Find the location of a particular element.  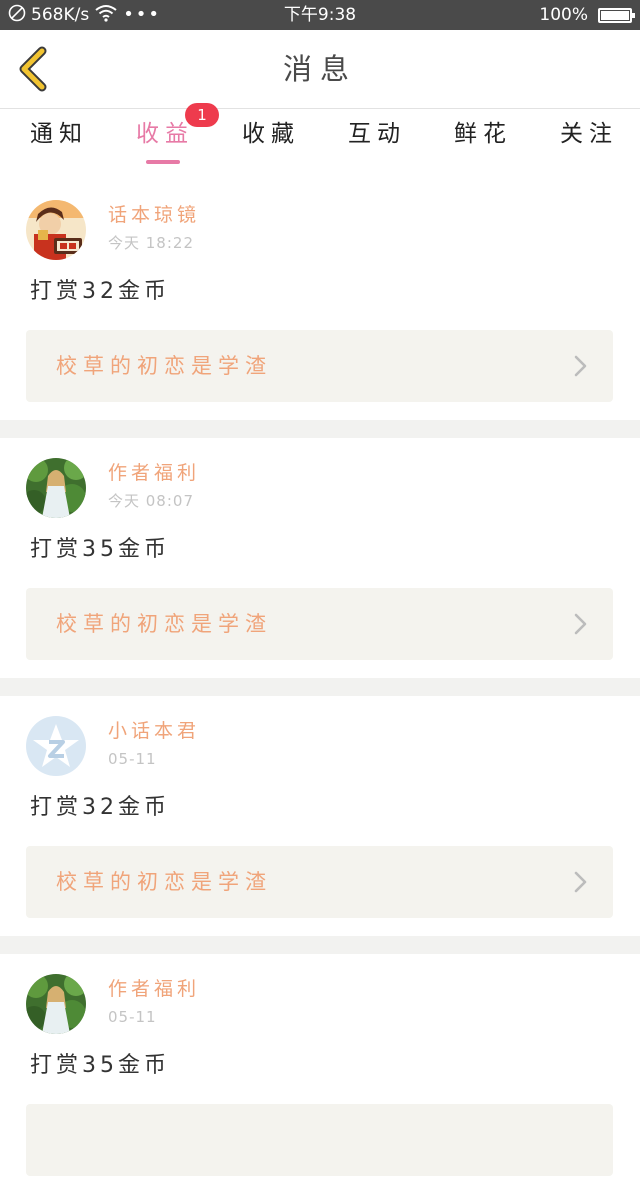

tab-following: 关注 is located at coordinates (586, 139).